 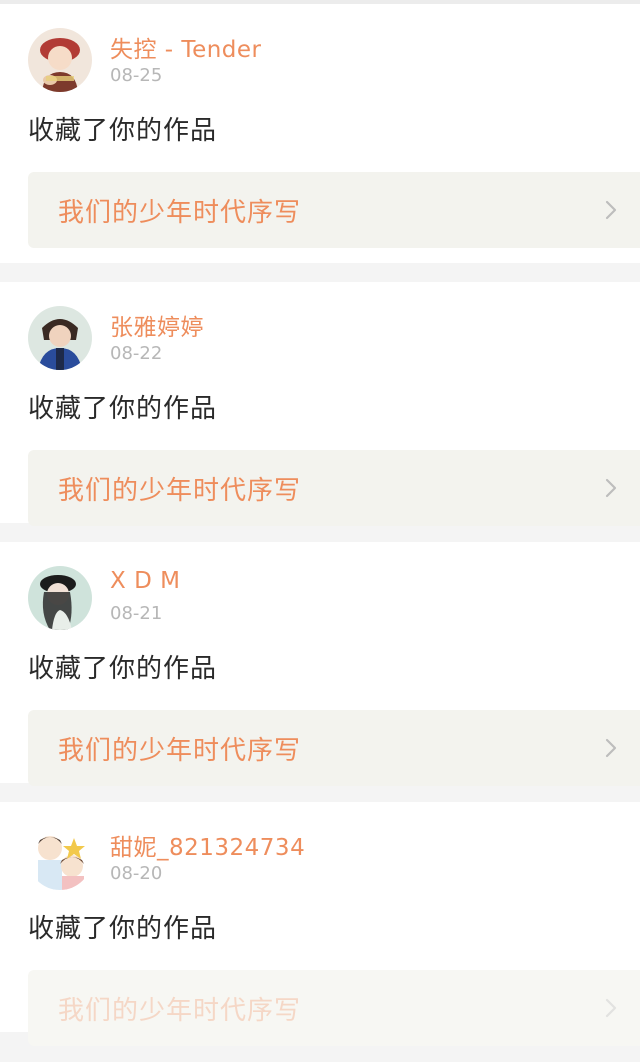 I want to click on username: 甜妮_821324734, so click(x=207, y=845).